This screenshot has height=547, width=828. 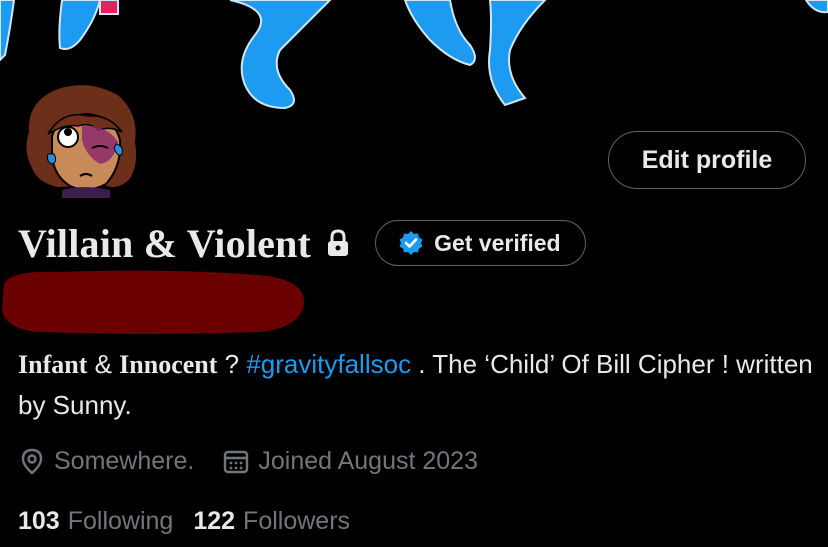 I want to click on followers-link: 122 Followers, so click(x=271, y=521).